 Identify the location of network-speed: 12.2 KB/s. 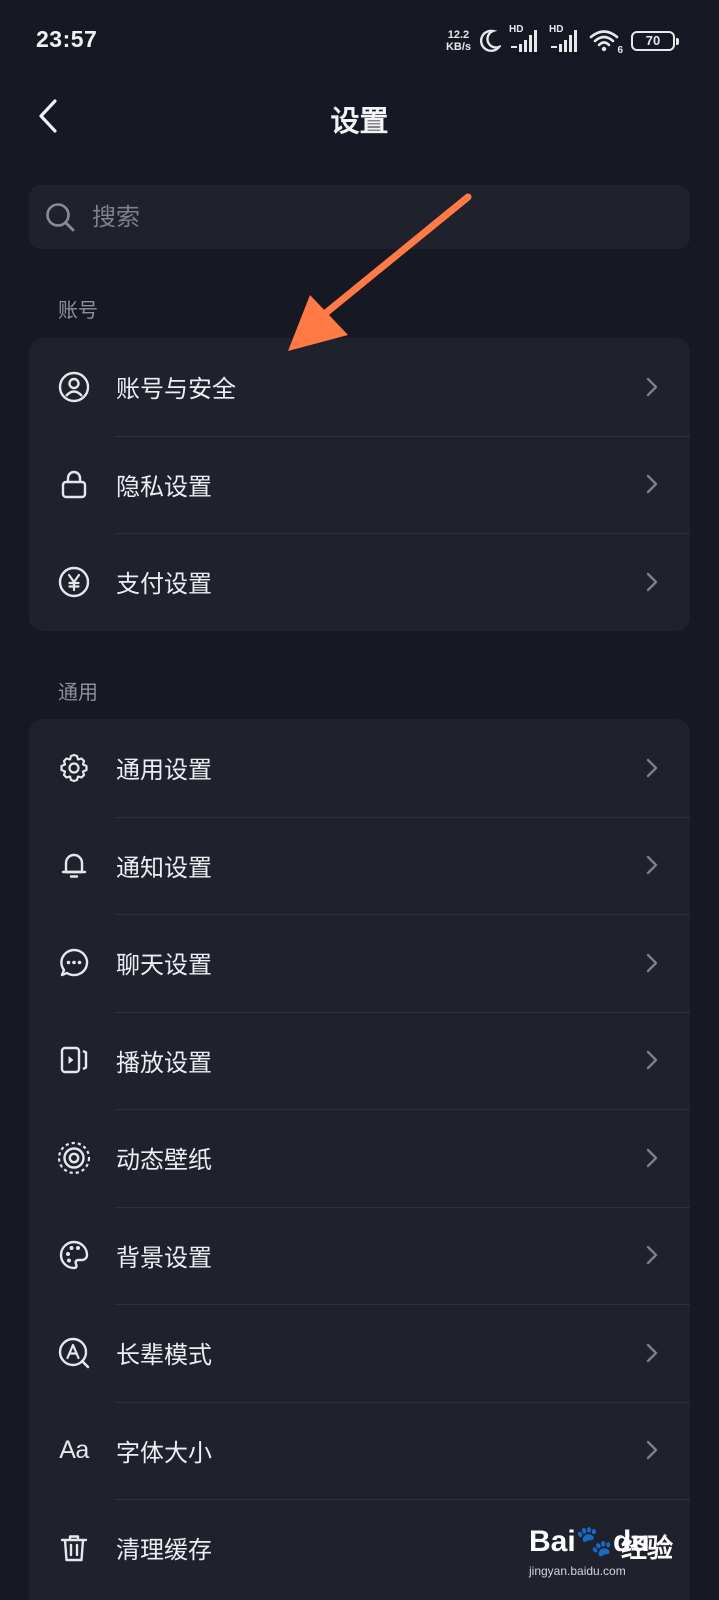
(458, 41).